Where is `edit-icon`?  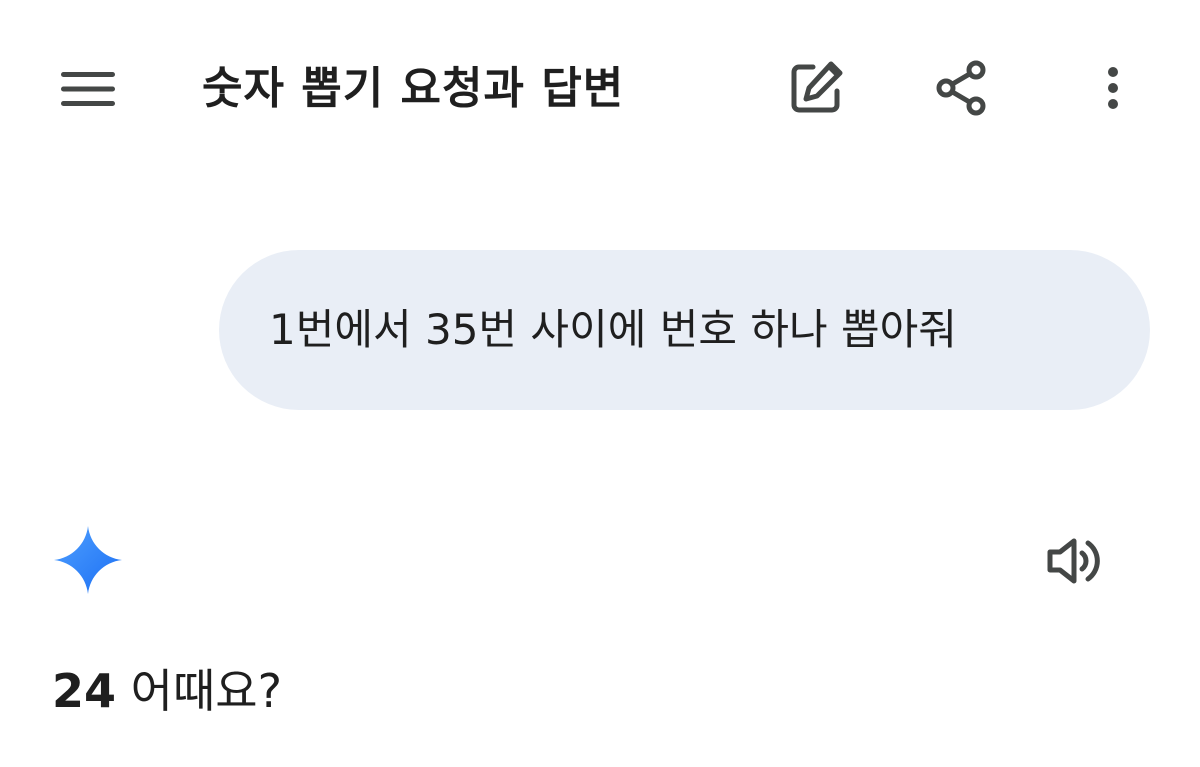
edit-icon is located at coordinates (817, 87).